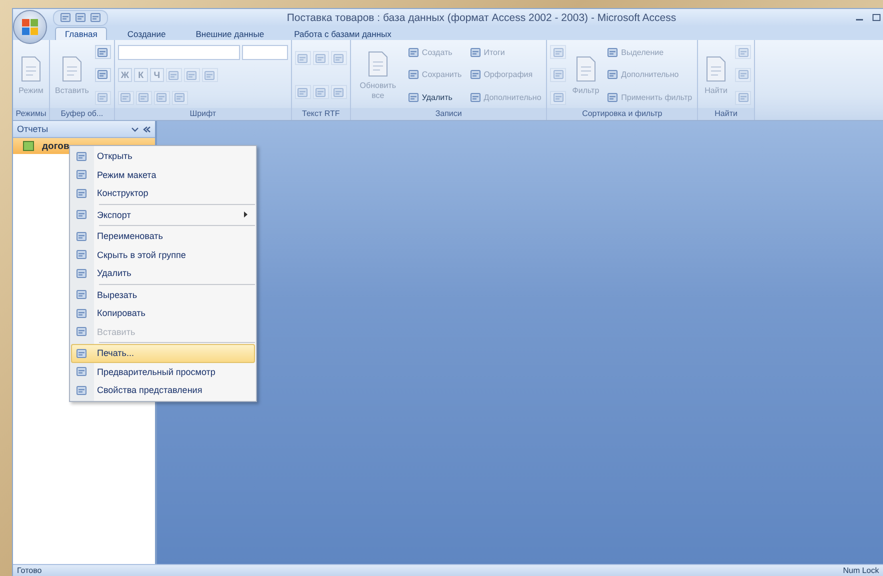 The width and height of the screenshot is (883, 576). What do you see at coordinates (482, 18) in the screenshot?
I see `window-title: Поставка товаров : база данных (формат Access 2002 - 2003) - Microsoft Access` at bounding box center [482, 18].